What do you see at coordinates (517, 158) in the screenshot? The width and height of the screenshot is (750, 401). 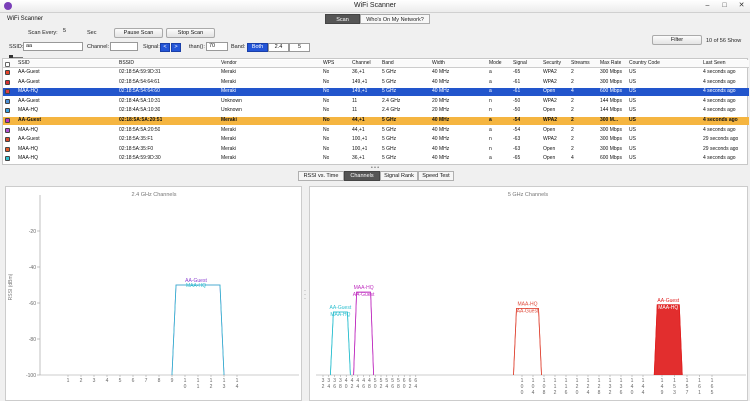 I see `cell-signal: -65` at bounding box center [517, 158].